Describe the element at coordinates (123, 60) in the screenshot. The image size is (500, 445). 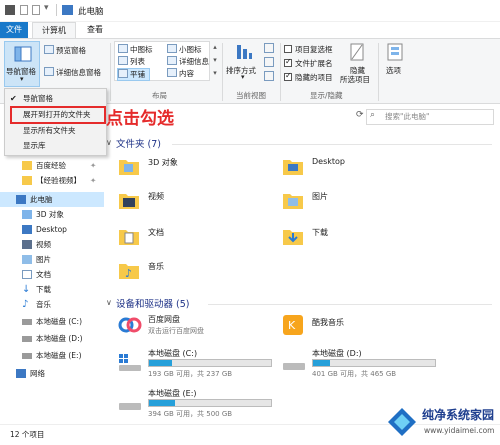
I see `list-icon` at that location.